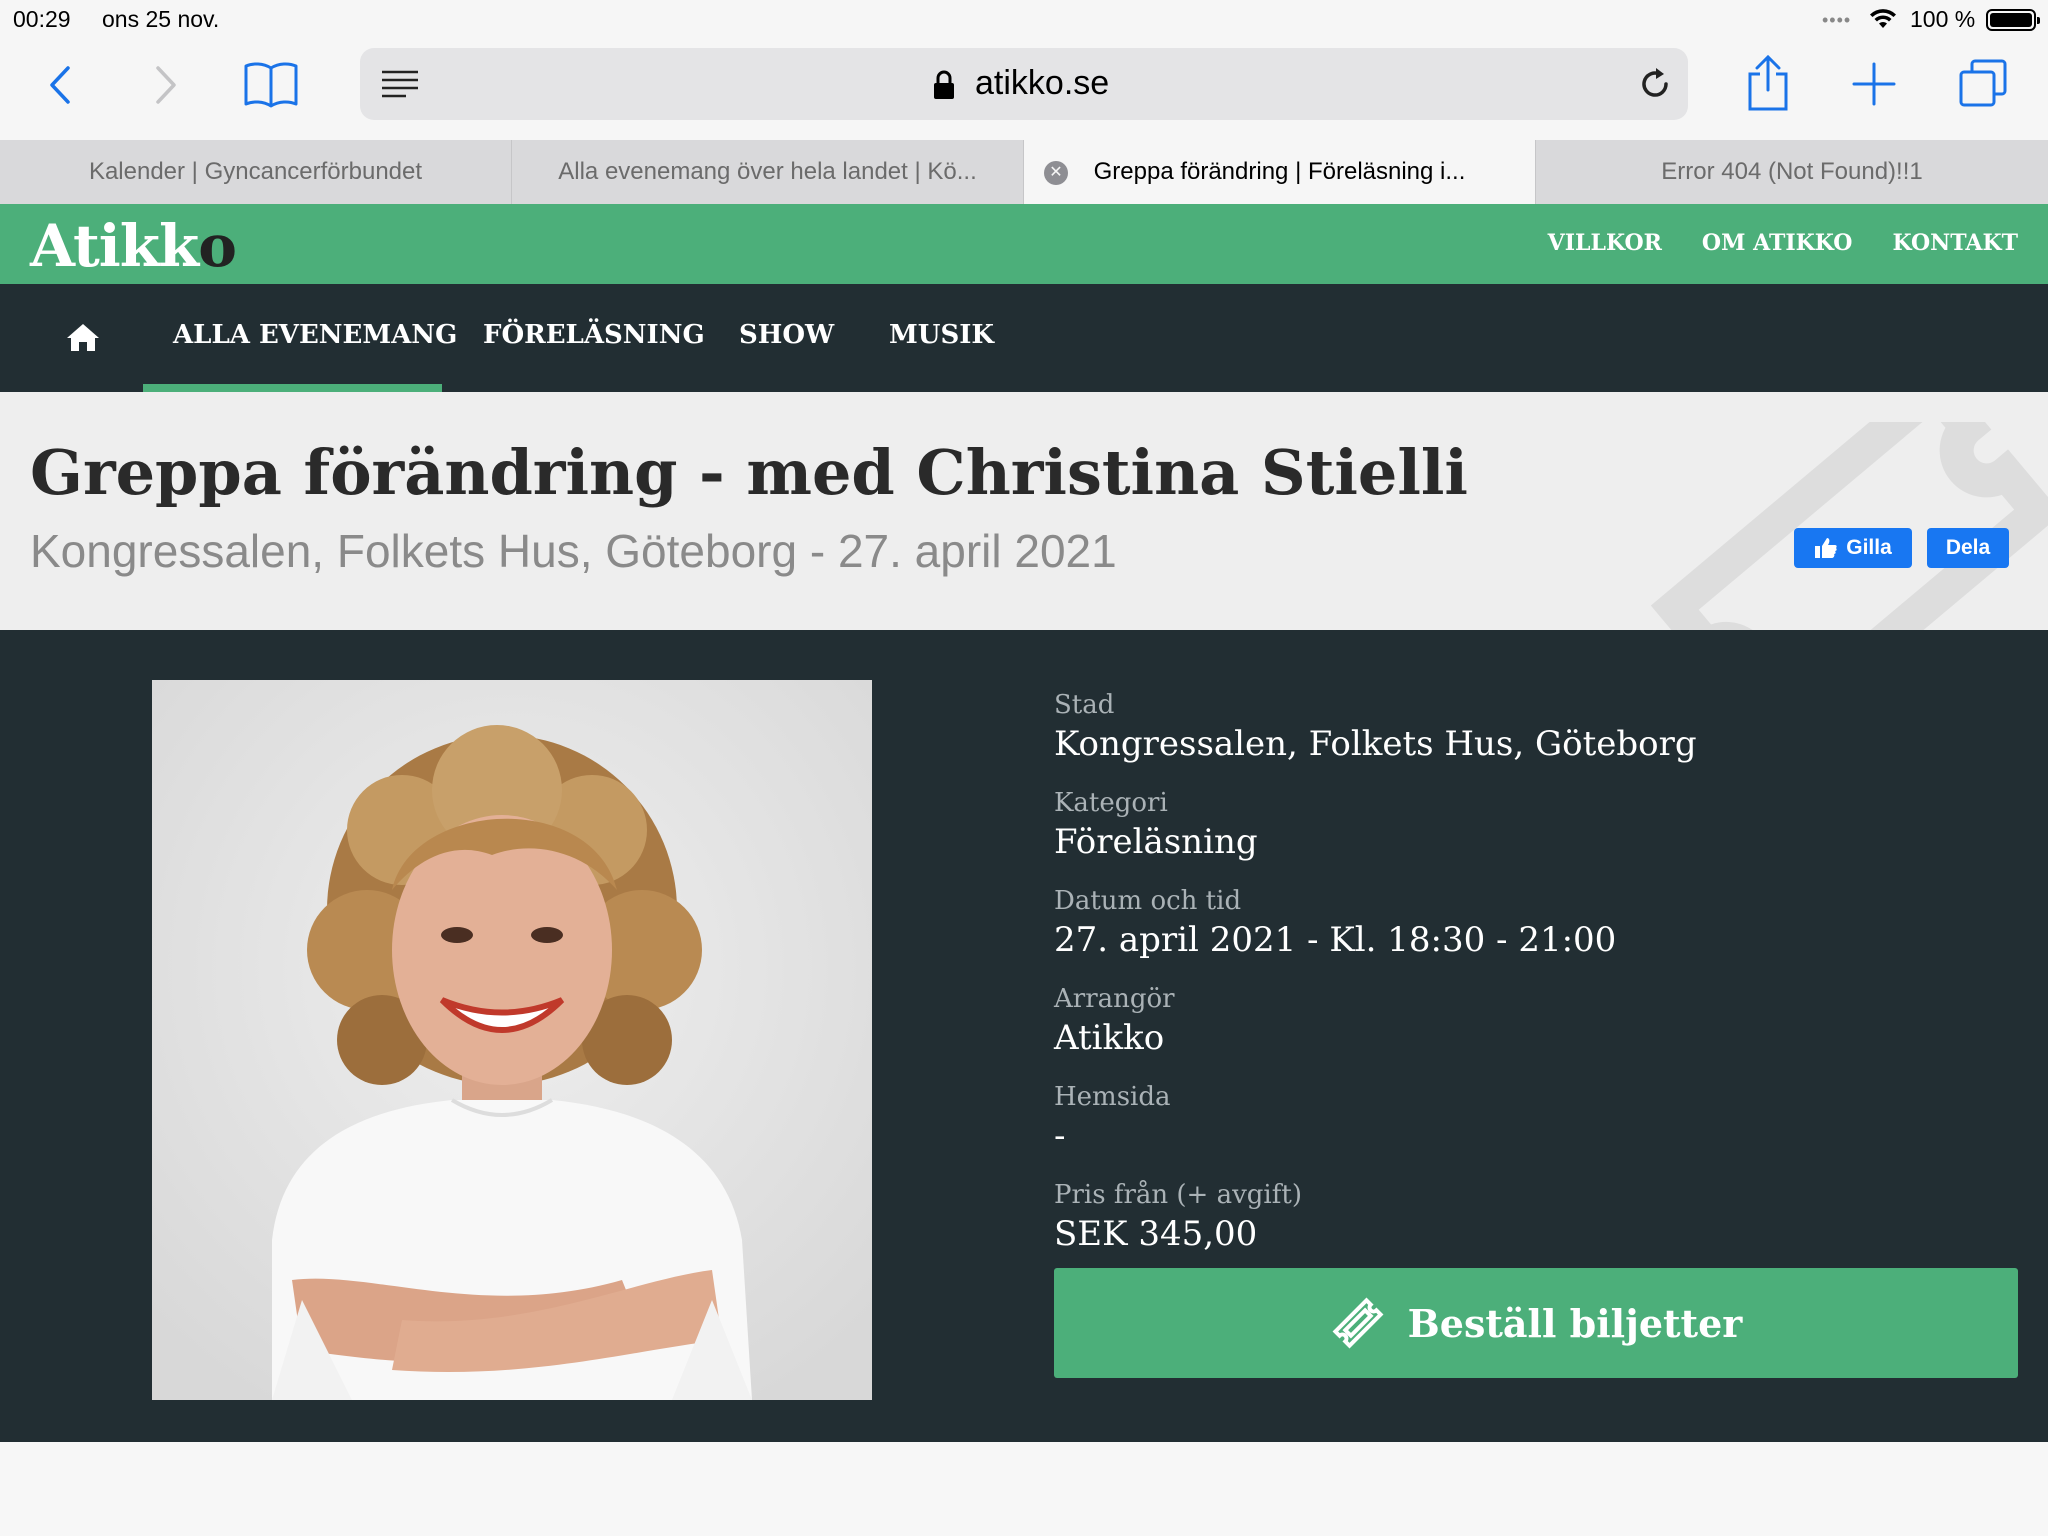 This screenshot has width=2048, height=1536. Describe the element at coordinates (1112, 1097) in the screenshot. I see `info-label: Hemsida` at that location.